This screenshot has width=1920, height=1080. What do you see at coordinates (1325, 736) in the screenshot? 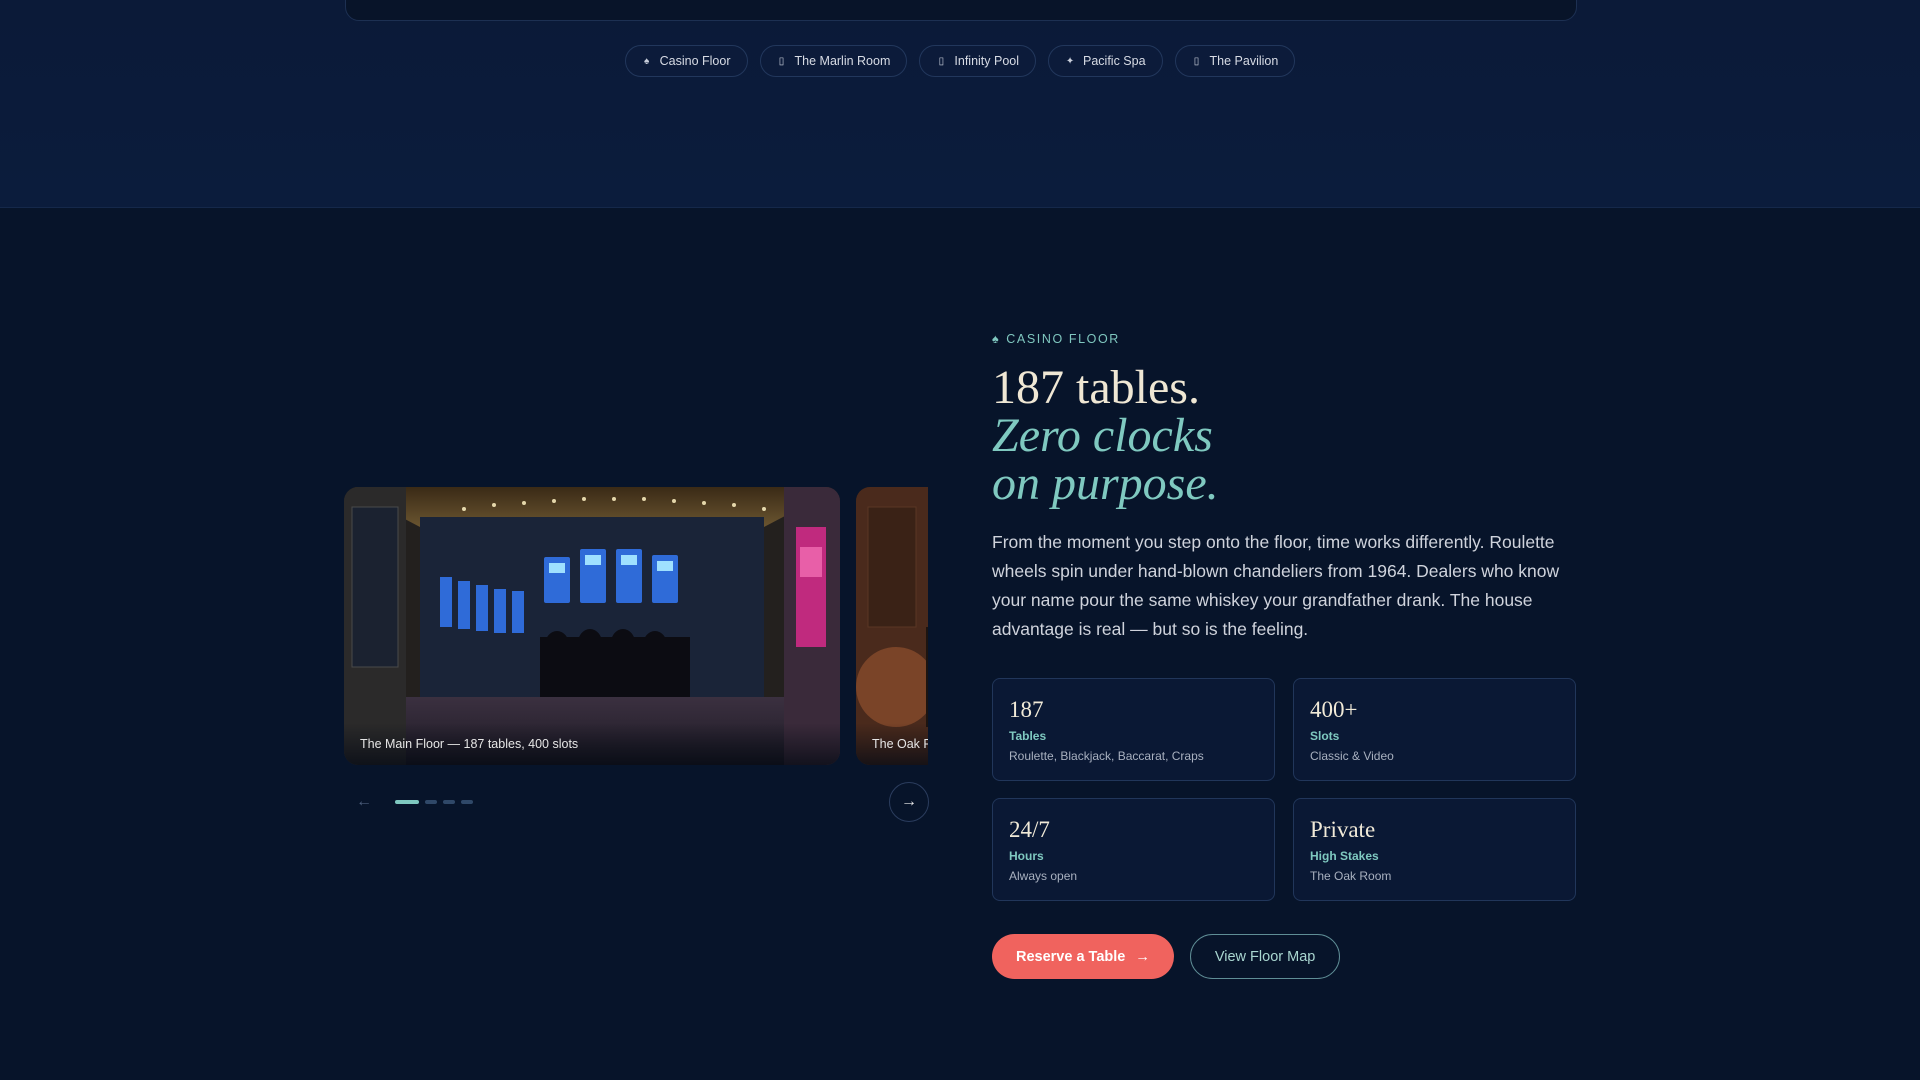
I see `stat-label: Slots` at bounding box center [1325, 736].